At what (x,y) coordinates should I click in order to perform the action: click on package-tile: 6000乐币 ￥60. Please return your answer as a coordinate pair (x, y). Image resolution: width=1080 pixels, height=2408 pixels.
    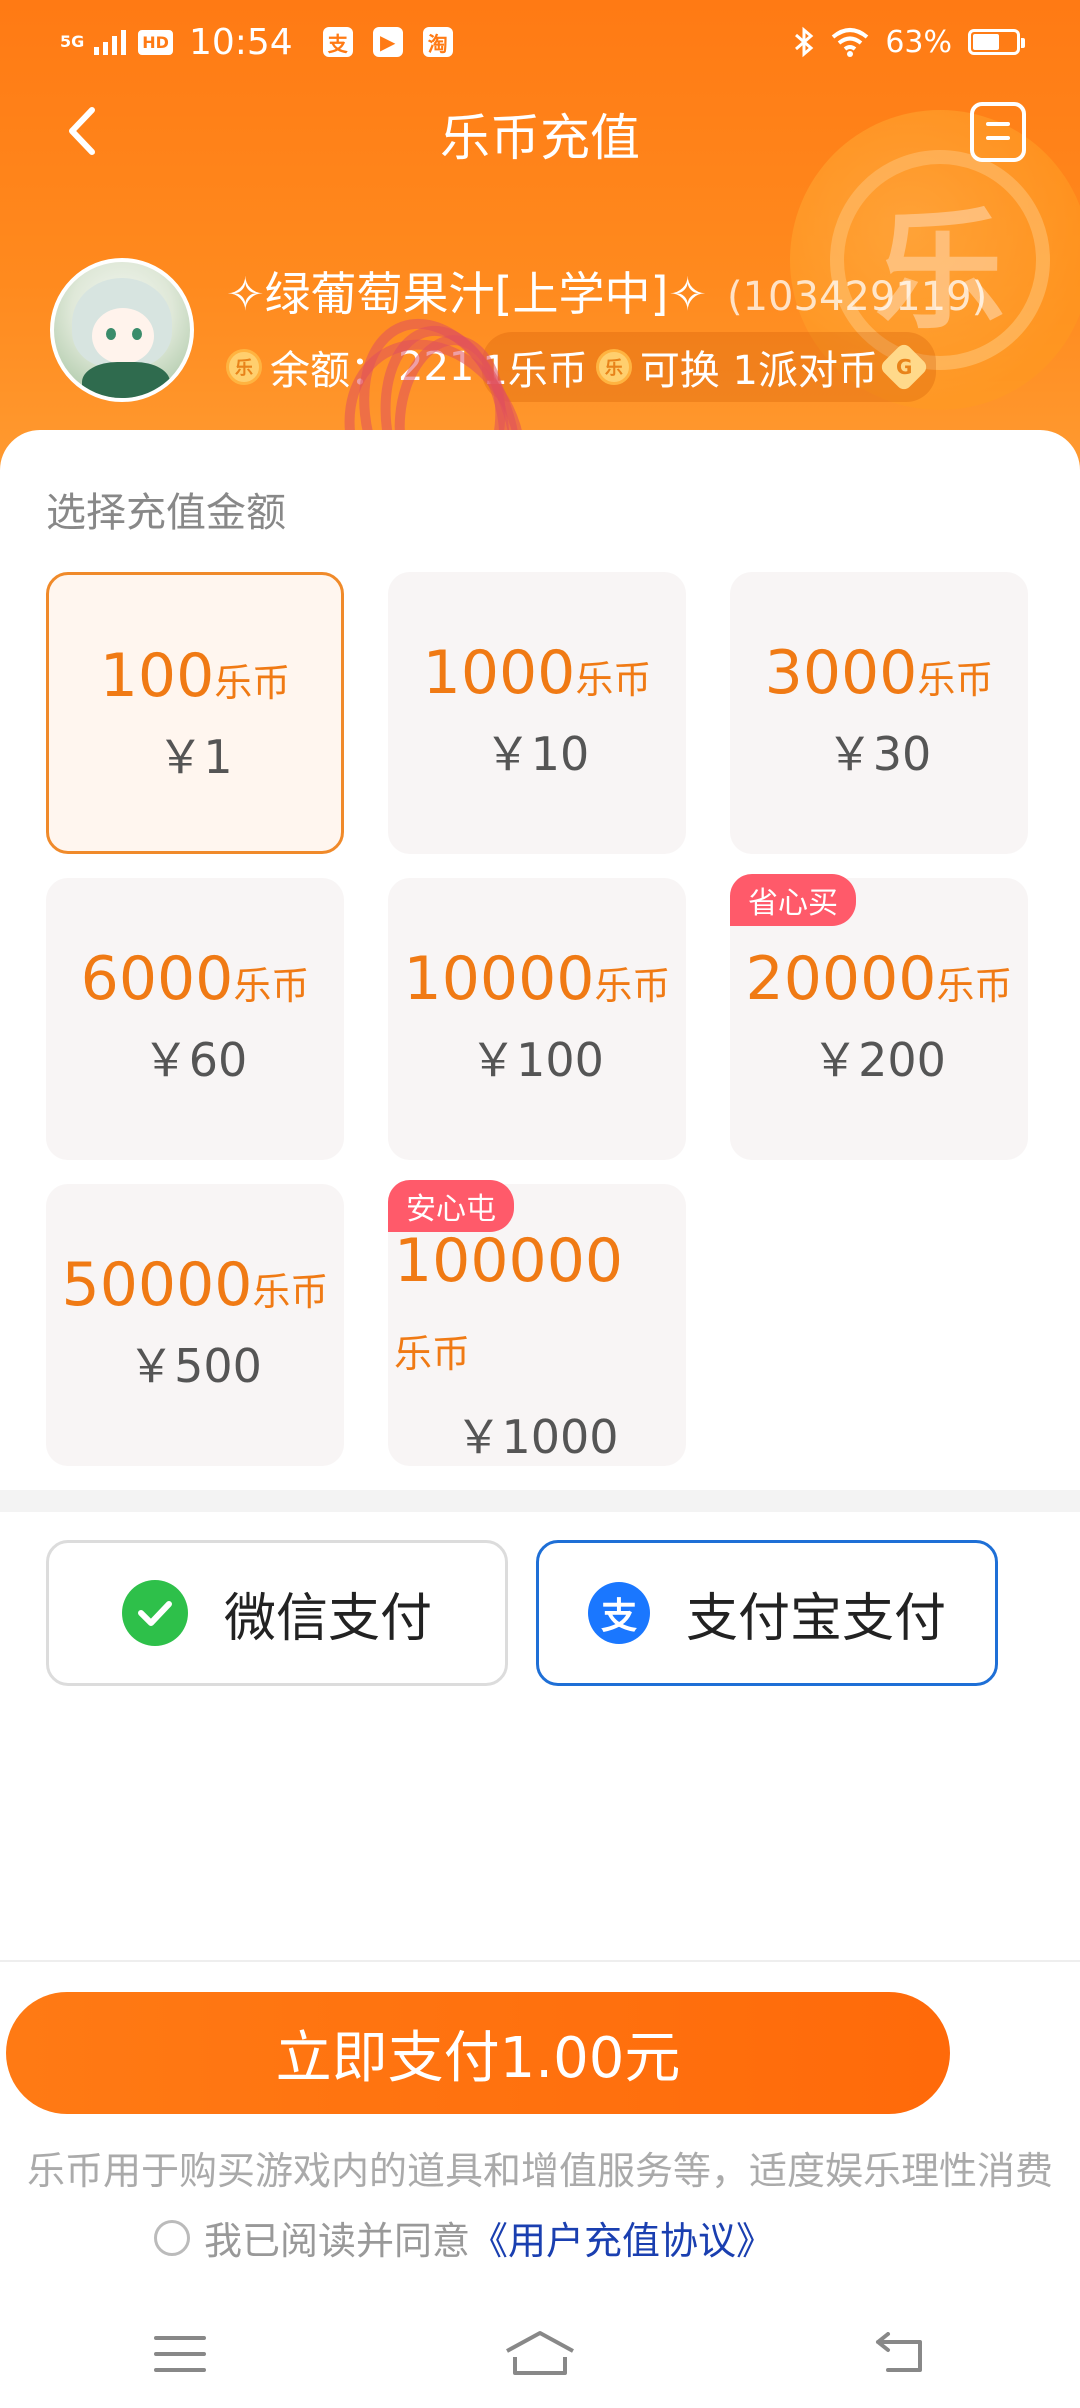
    Looking at the image, I should click on (195, 1019).